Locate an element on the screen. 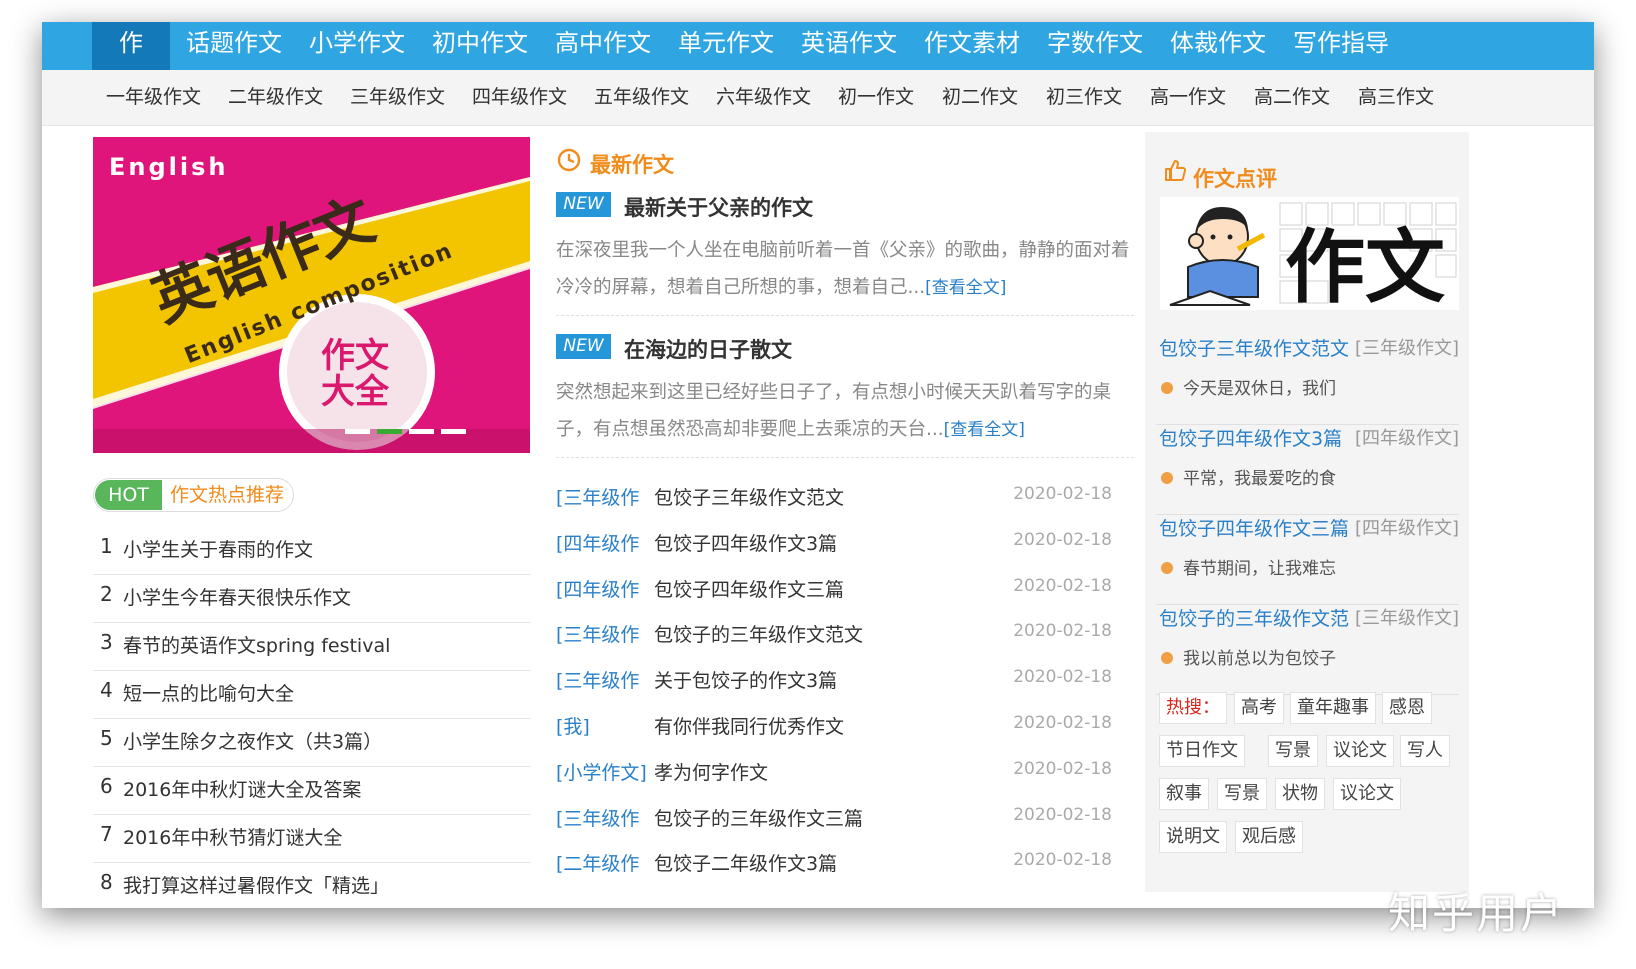 This screenshot has height=969, width=1636. top-nav-item: 英语作文 is located at coordinates (849, 46).